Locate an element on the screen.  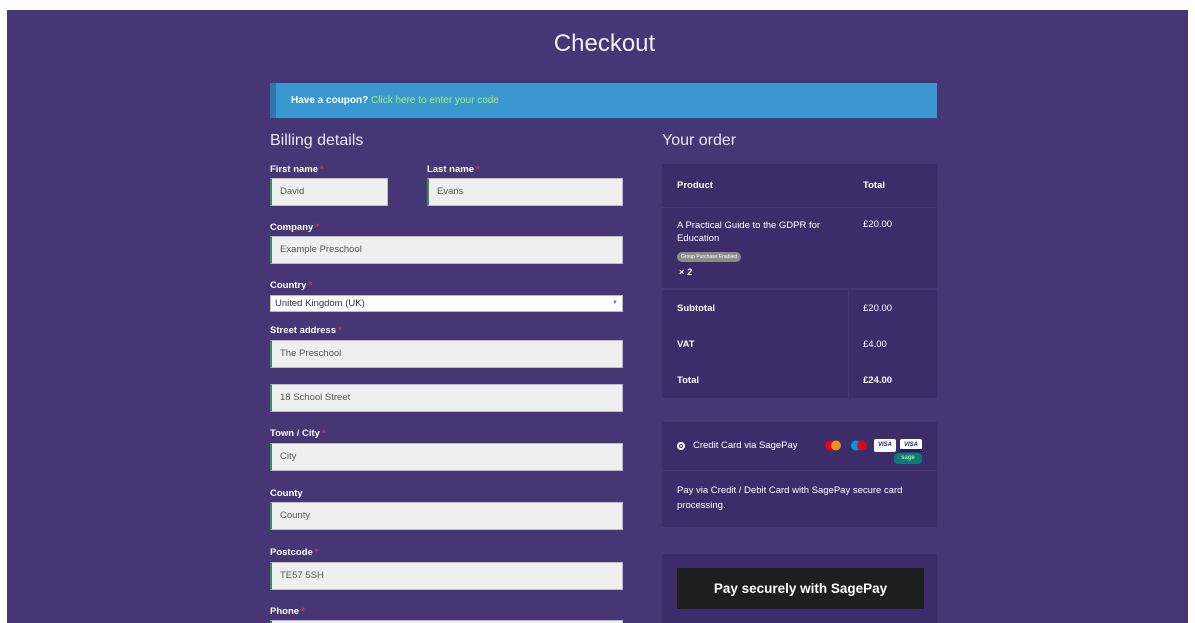
phone-label-text: Phone is located at coordinates (285, 611).